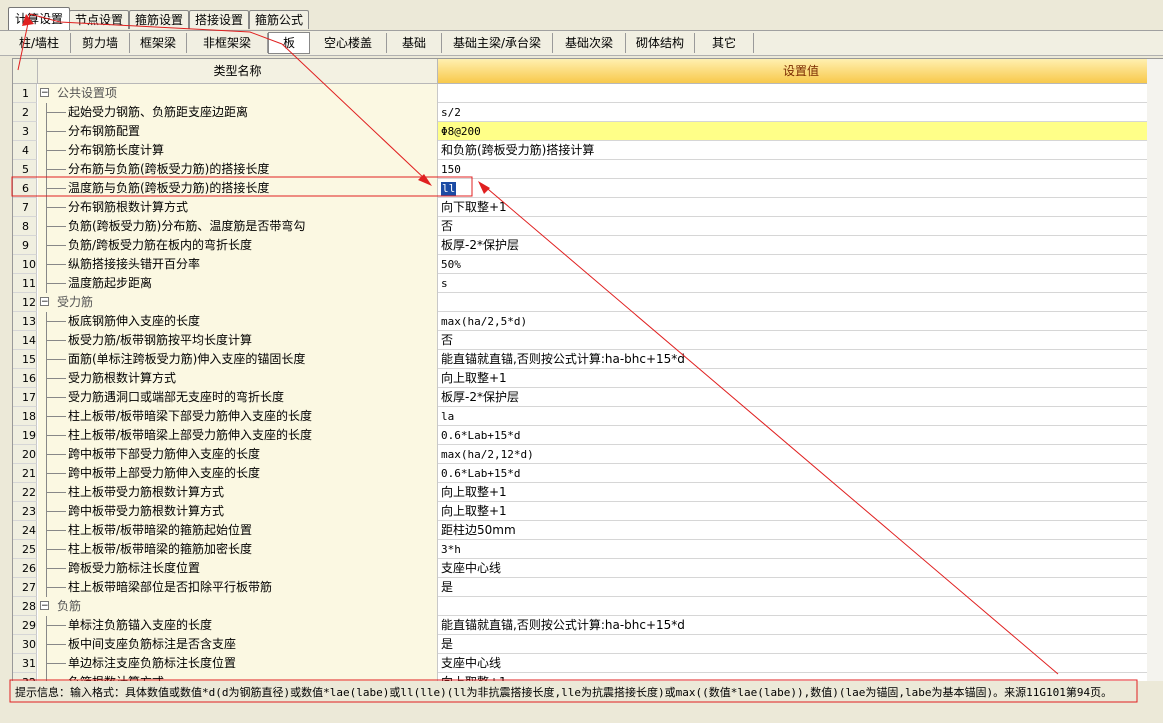  I want to click on table-row: 23 跨中板带受力筋根数计算方式 向上取整+1, so click(588, 512).